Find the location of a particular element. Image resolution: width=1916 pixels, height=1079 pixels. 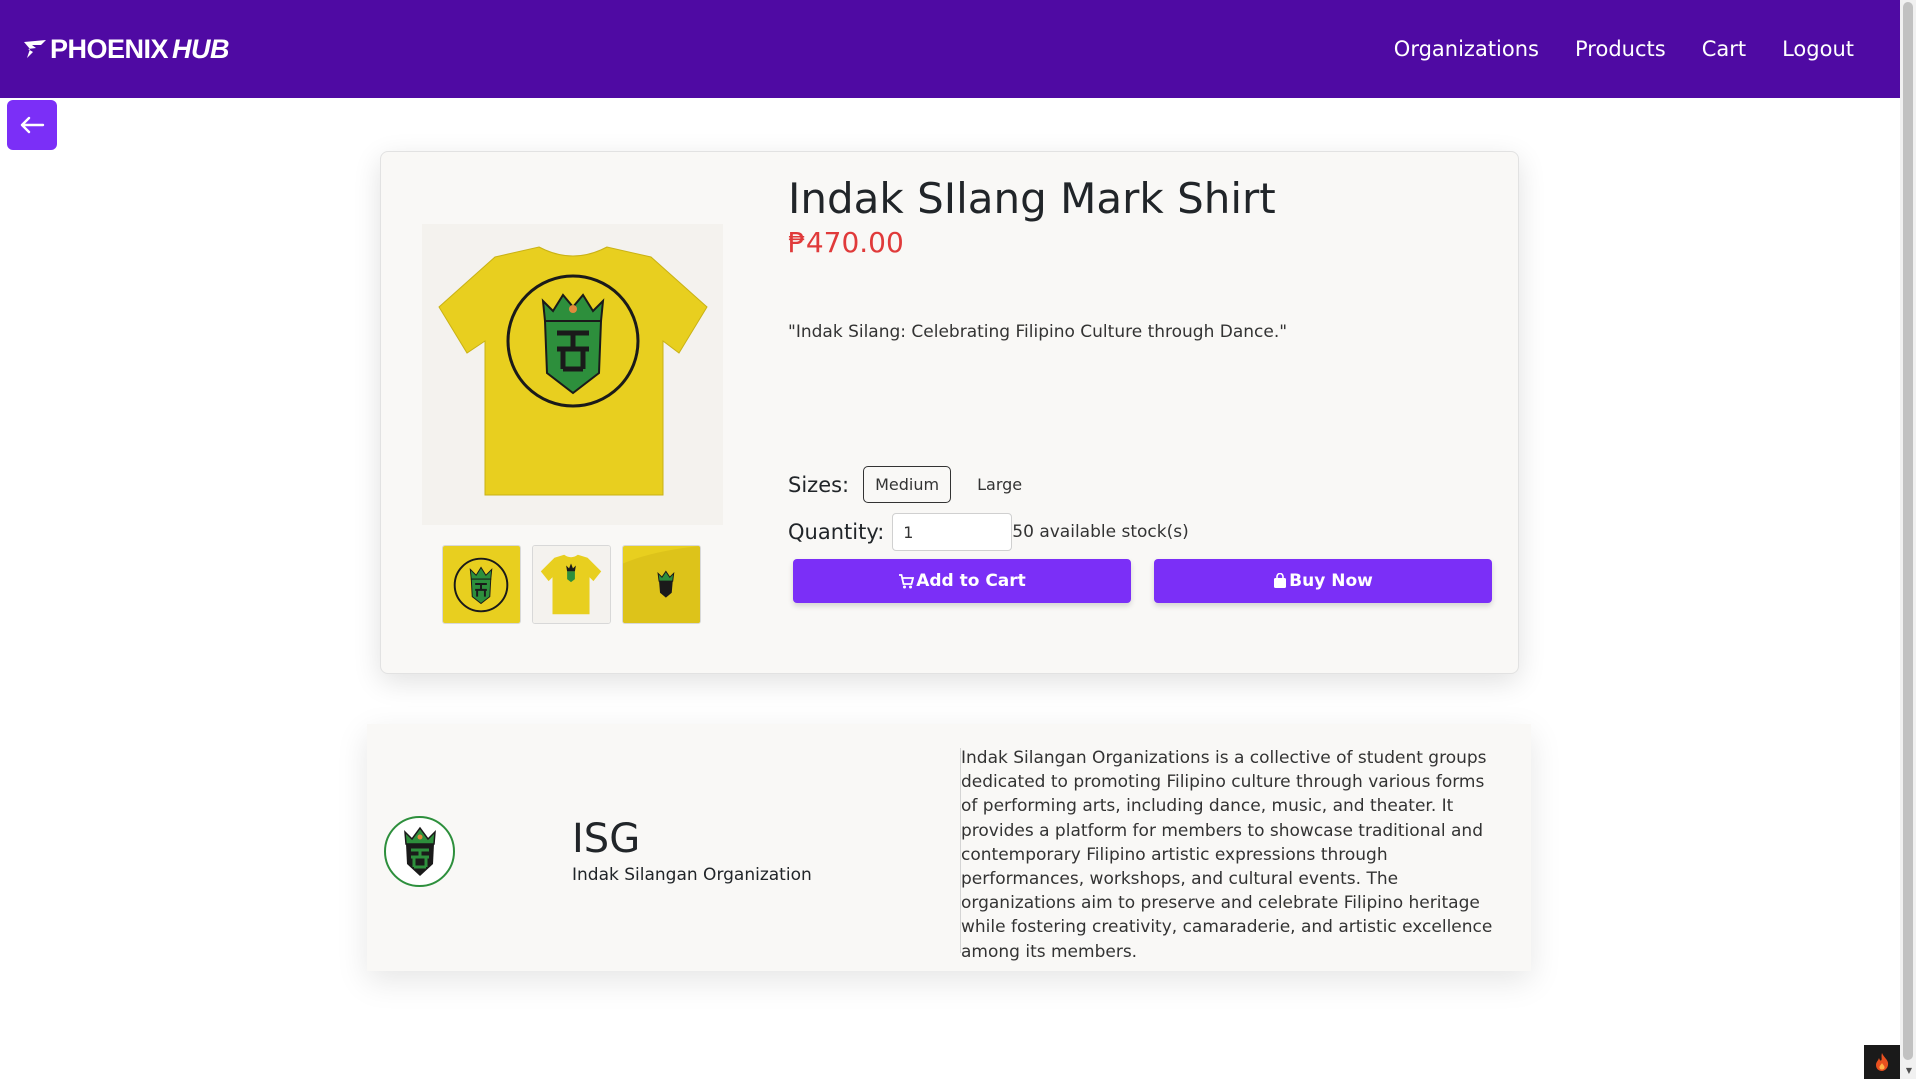

brand-logo: PHOENIX HUB is located at coordinates (127, 49).